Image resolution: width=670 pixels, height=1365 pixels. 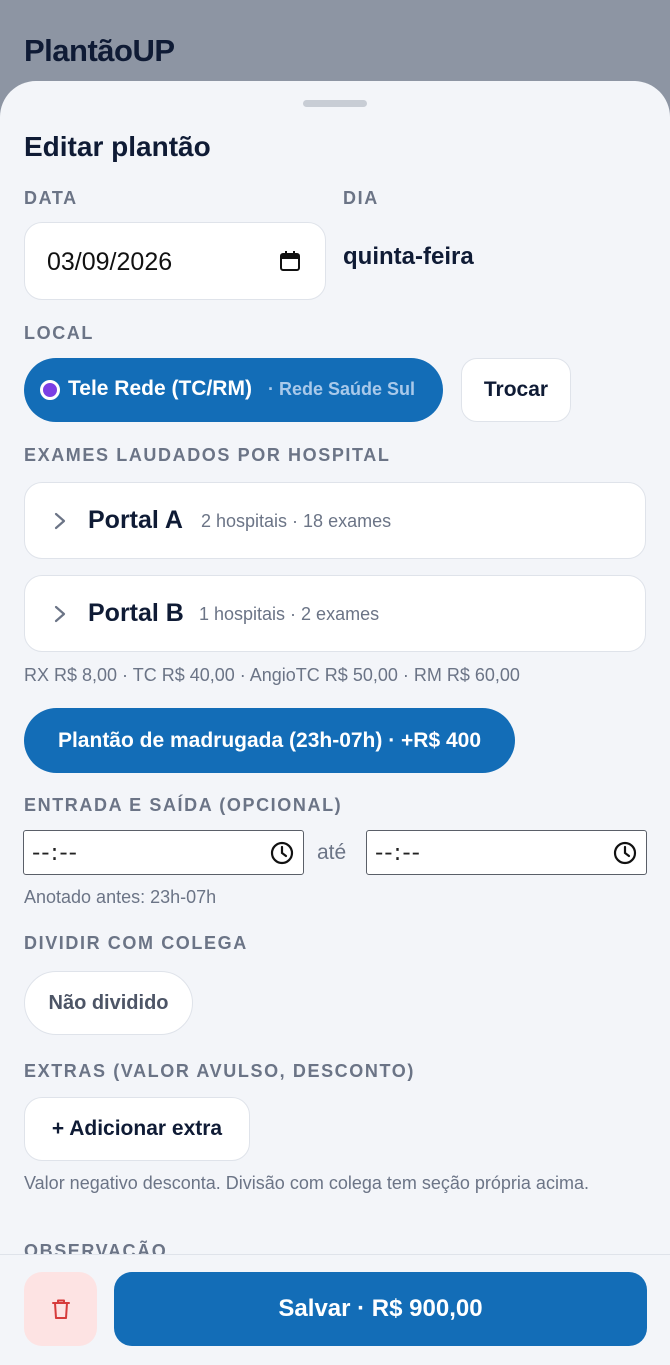 What do you see at coordinates (160, 388) in the screenshot?
I see `local-name: Tele Rede (TC/RM)` at bounding box center [160, 388].